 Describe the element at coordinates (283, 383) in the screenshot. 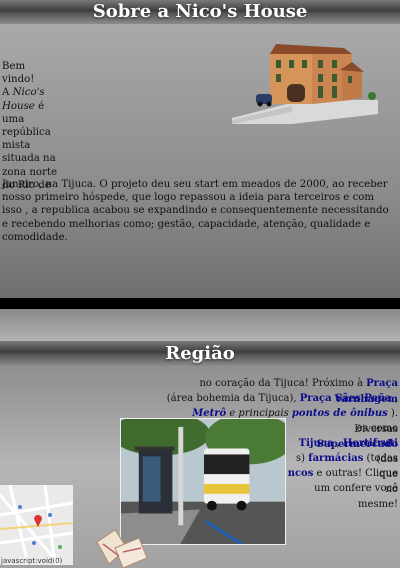

I see `region-text: no coração da Tijuca! Próximo à` at that location.